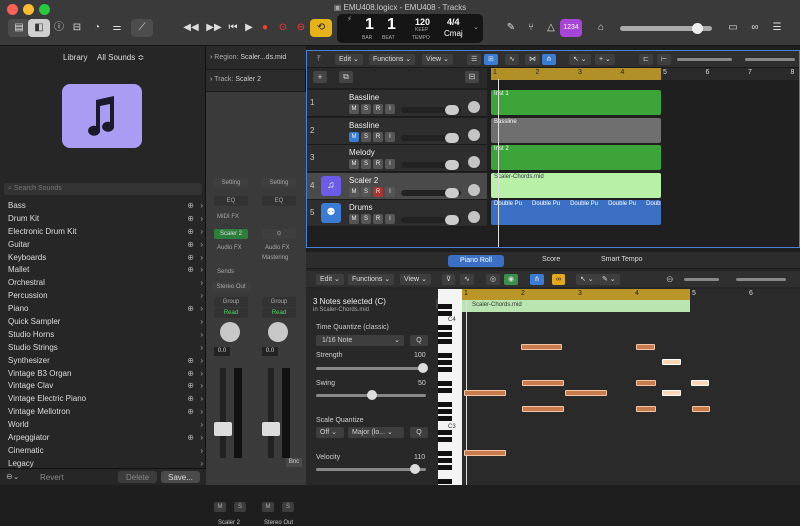 The width and height of the screenshot is (800, 526). I want to click on solo-button-2: S, so click(288, 507).